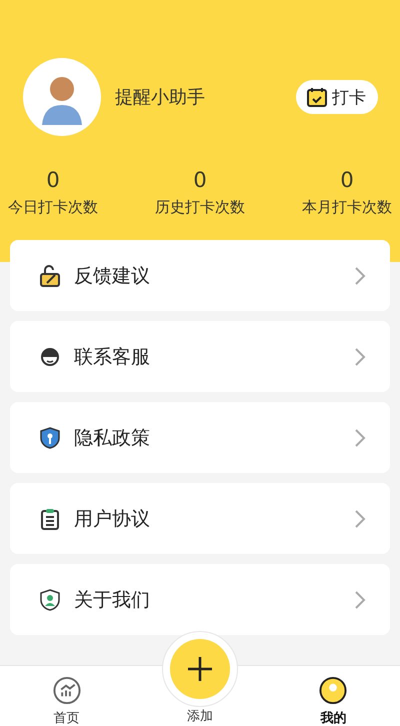 The image size is (400, 726). I want to click on chart-icon, so click(67, 690).